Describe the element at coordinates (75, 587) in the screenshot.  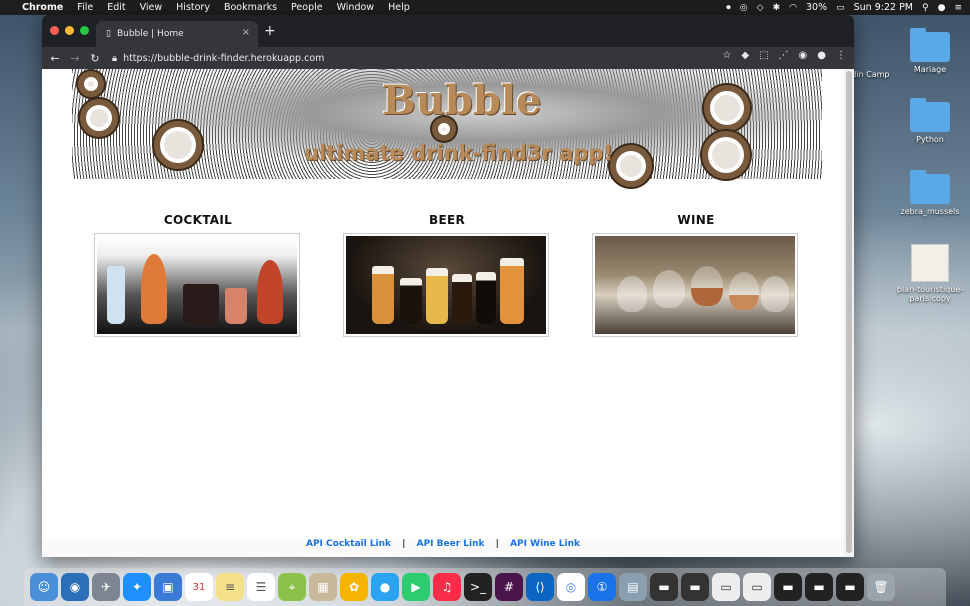
I see `siri-dock-icon: ◉` at that location.